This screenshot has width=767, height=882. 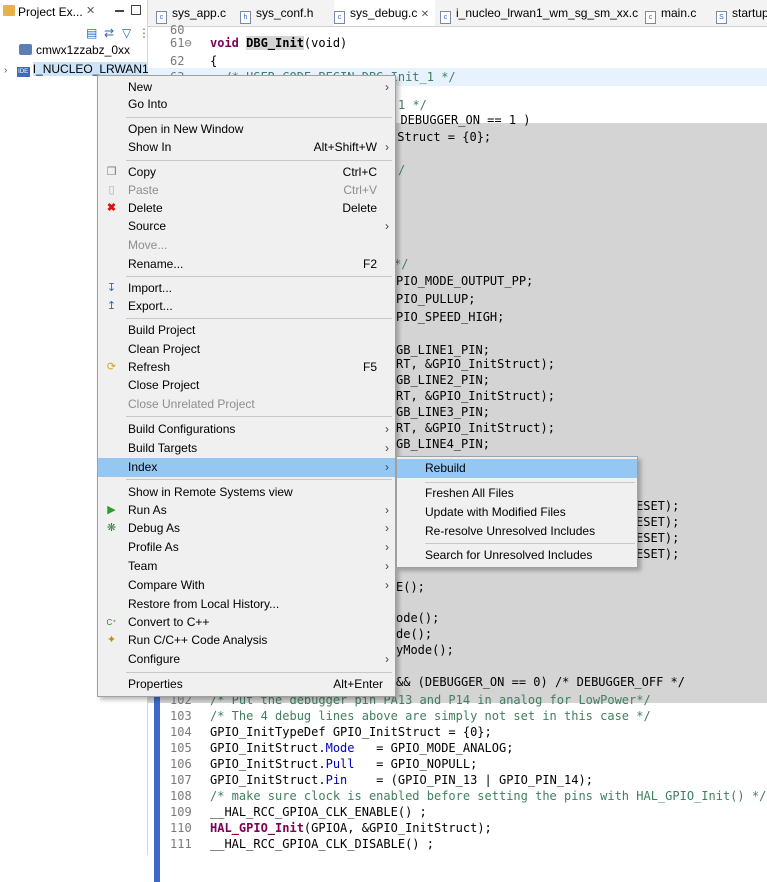 I want to click on menu-item-run-code-analysis: ✦ Run C/C++ Code Analysis, so click(x=246, y=640).